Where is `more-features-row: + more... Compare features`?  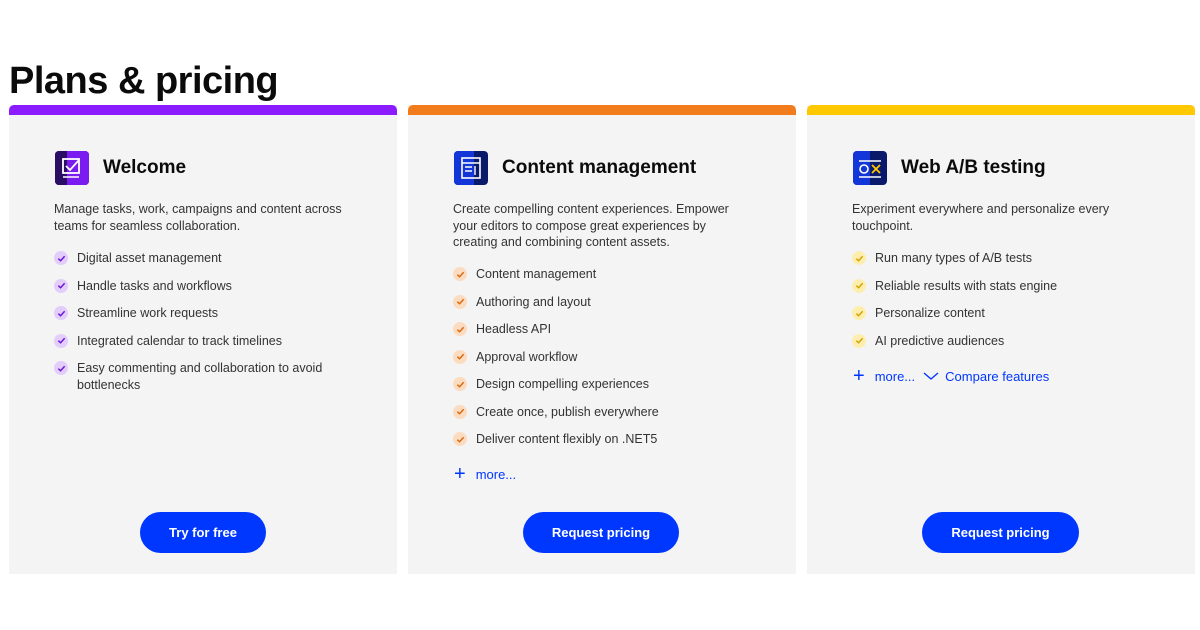 more-features-row: + more... Compare features is located at coordinates (951, 376).